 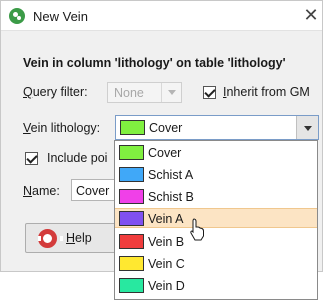 I want to click on help-button-label: Help, so click(x=79, y=238).